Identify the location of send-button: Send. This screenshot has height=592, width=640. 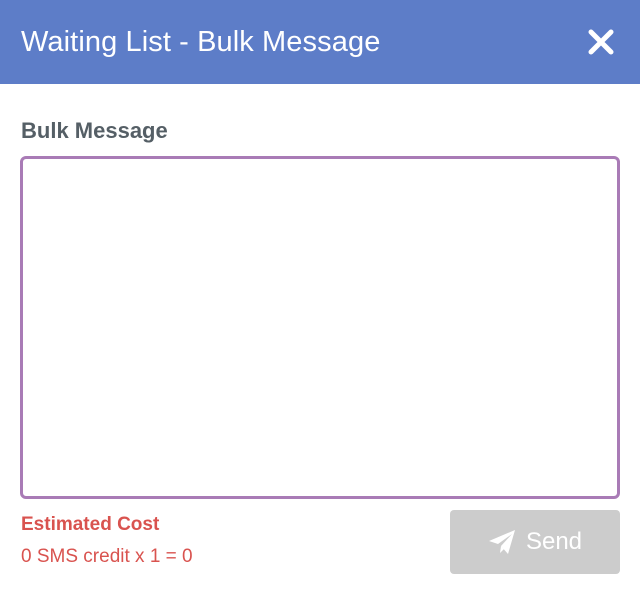
(535, 542).